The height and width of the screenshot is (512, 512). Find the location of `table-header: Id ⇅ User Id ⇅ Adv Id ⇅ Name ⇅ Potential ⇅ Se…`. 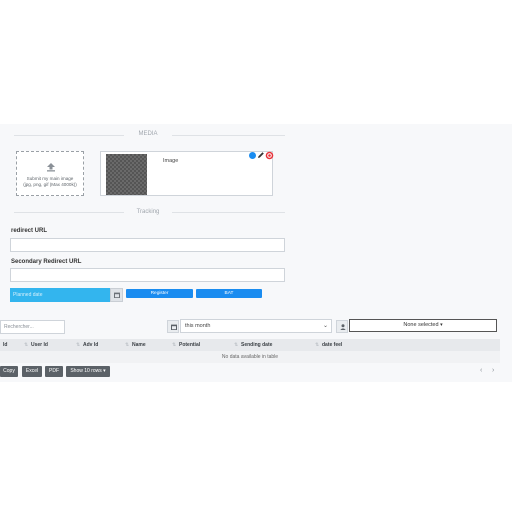

table-header: Id ⇅ User Id ⇅ Adv Id ⇅ Name ⇅ Potential ⇅ Se… is located at coordinates (250, 345).